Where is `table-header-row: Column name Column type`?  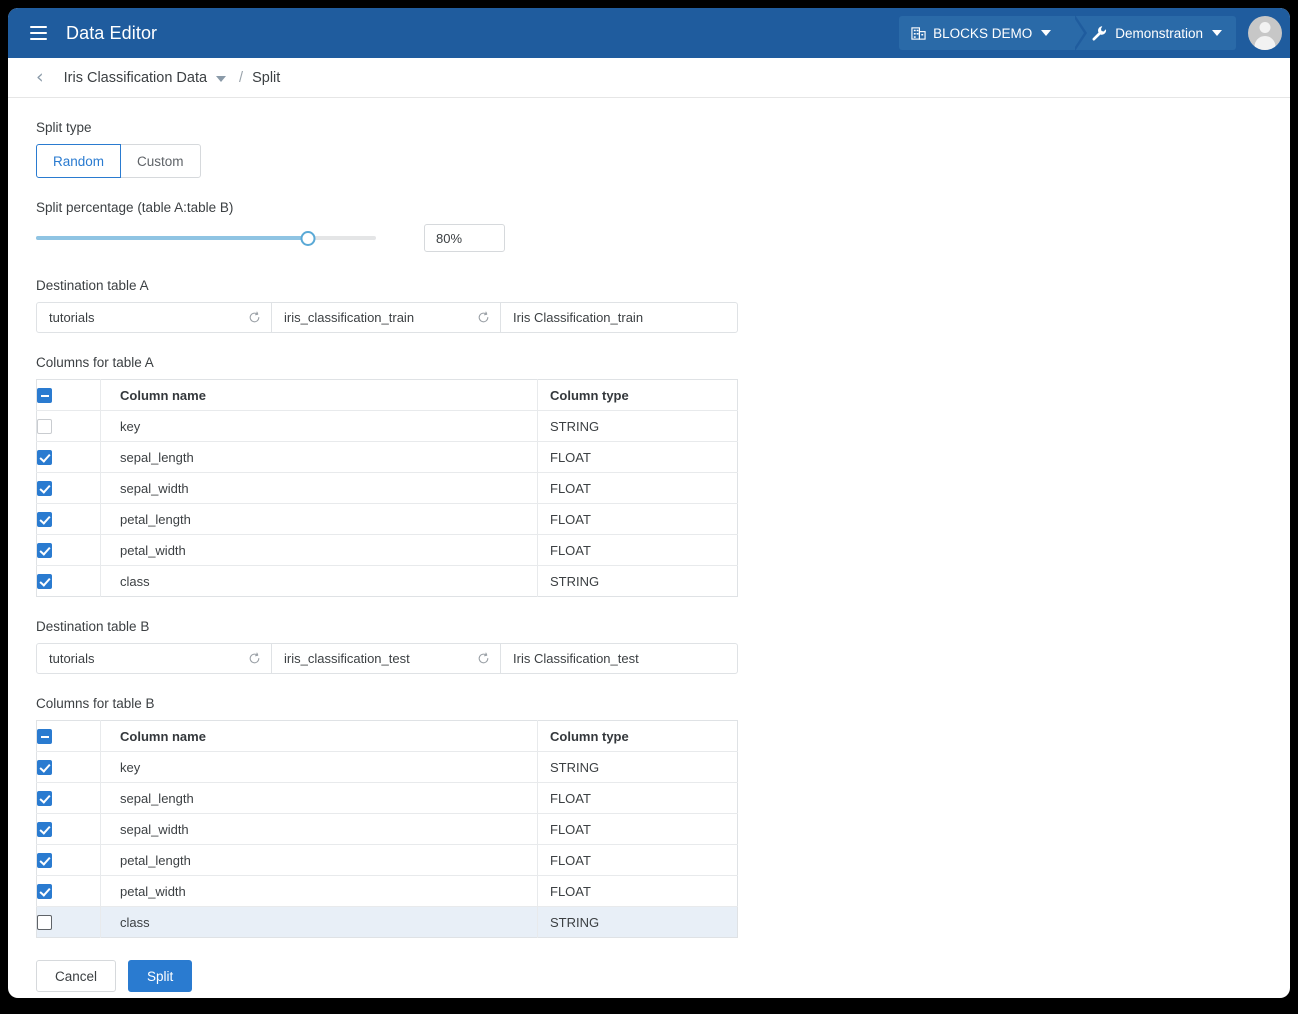
table-header-row: Column name Column type is located at coordinates (387, 395).